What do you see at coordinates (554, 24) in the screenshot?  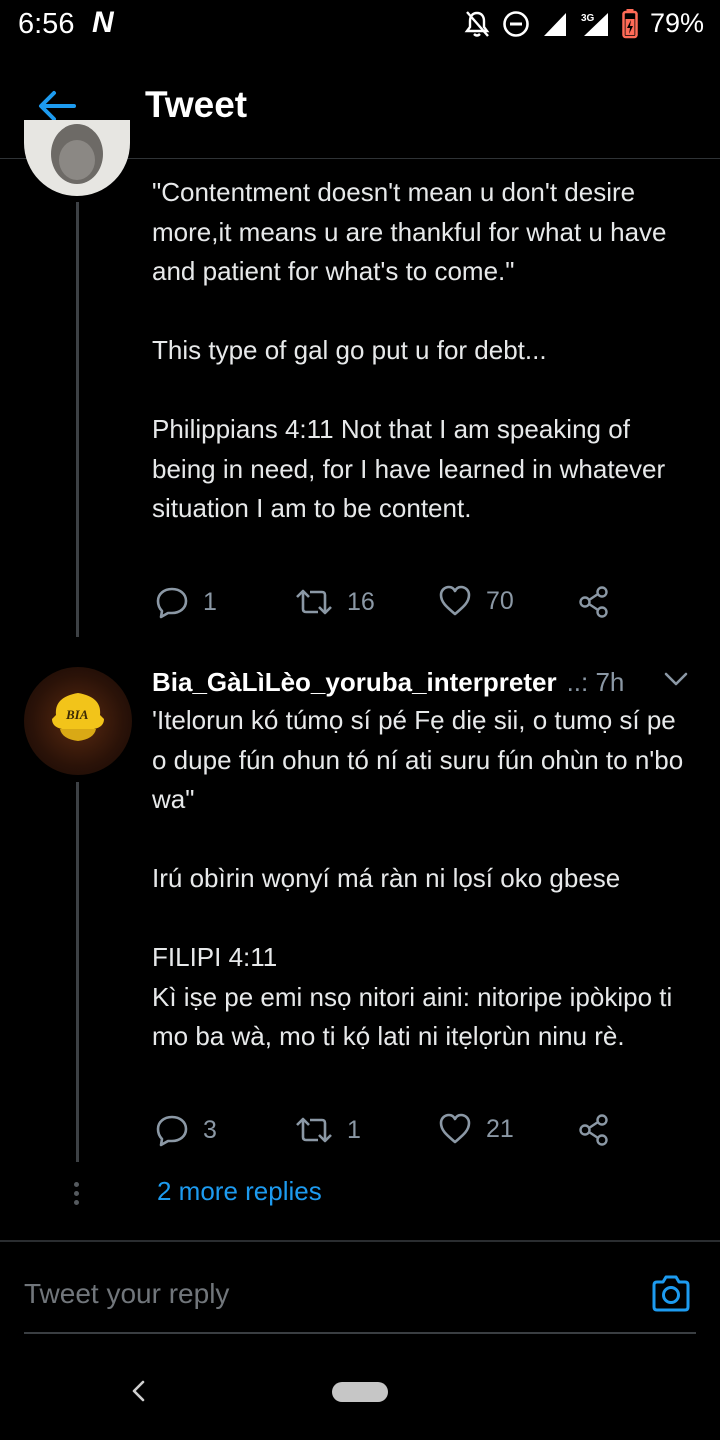 I see `signal-icon` at bounding box center [554, 24].